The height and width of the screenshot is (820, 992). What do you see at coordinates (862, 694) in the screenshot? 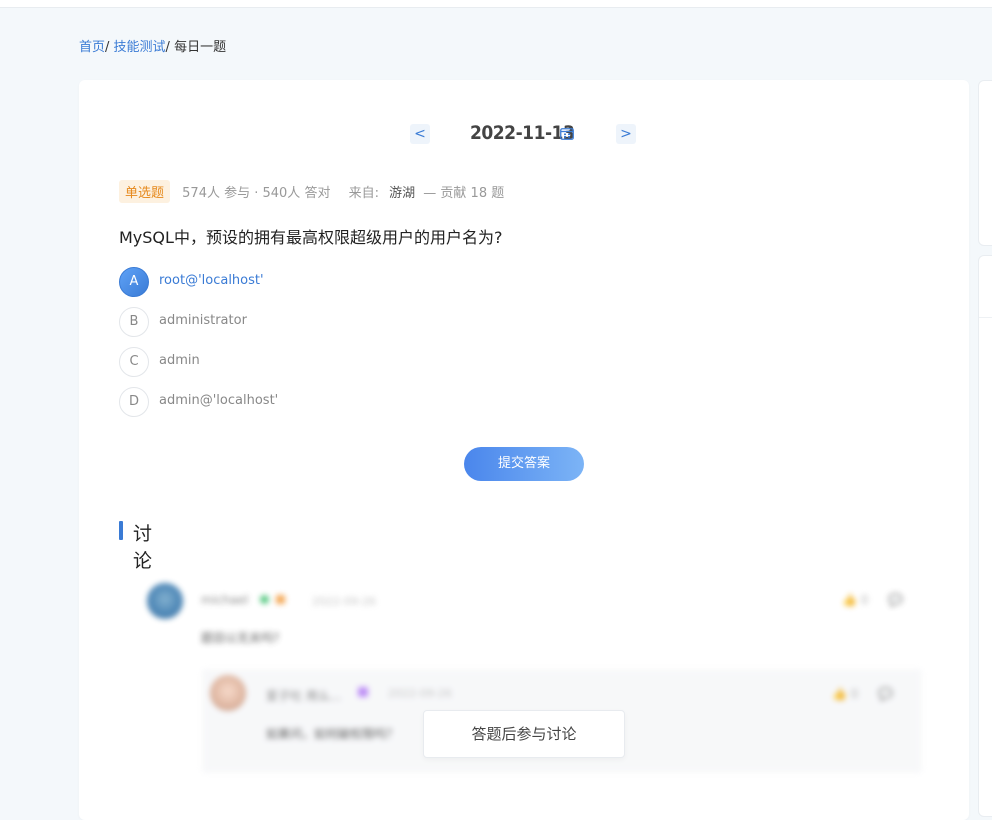
I see `reply-actions: 👍 0 💬` at bounding box center [862, 694].